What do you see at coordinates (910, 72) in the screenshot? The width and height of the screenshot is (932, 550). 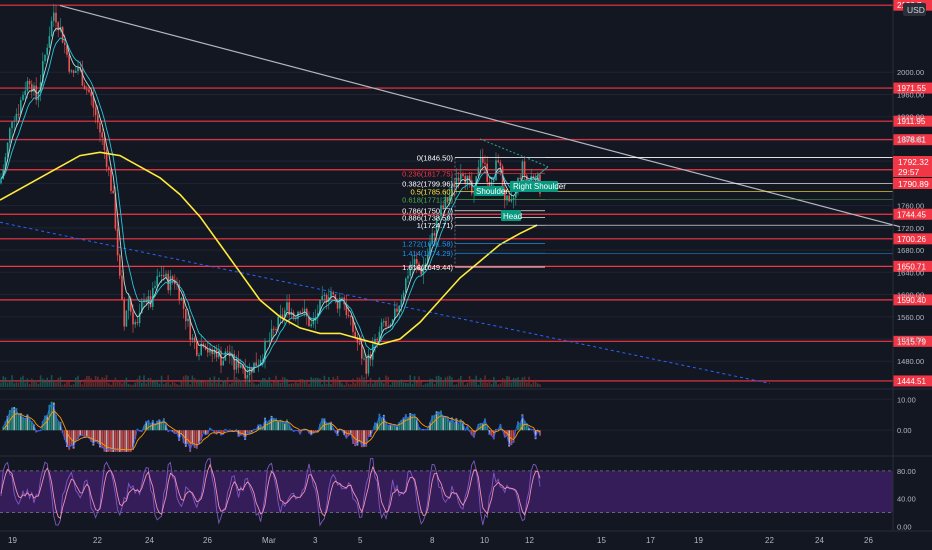 I see `price-tick-label: 2000.00` at bounding box center [910, 72].